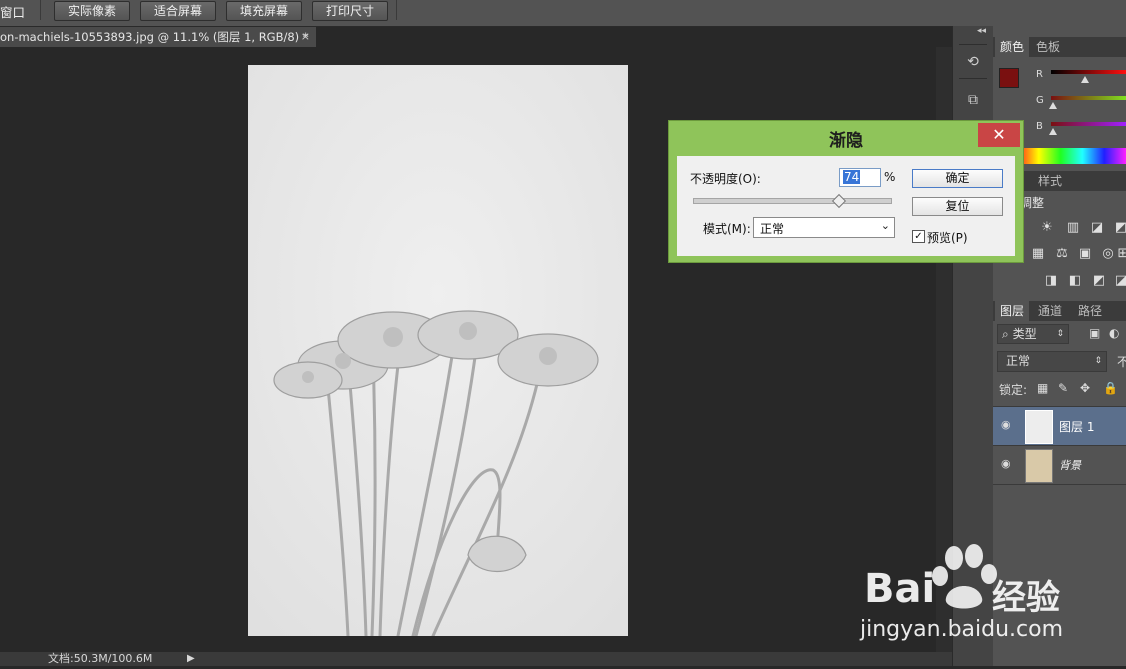 This screenshot has height=669, width=1126. I want to click on lock-transparency-icon: ▦, so click(1042, 388).